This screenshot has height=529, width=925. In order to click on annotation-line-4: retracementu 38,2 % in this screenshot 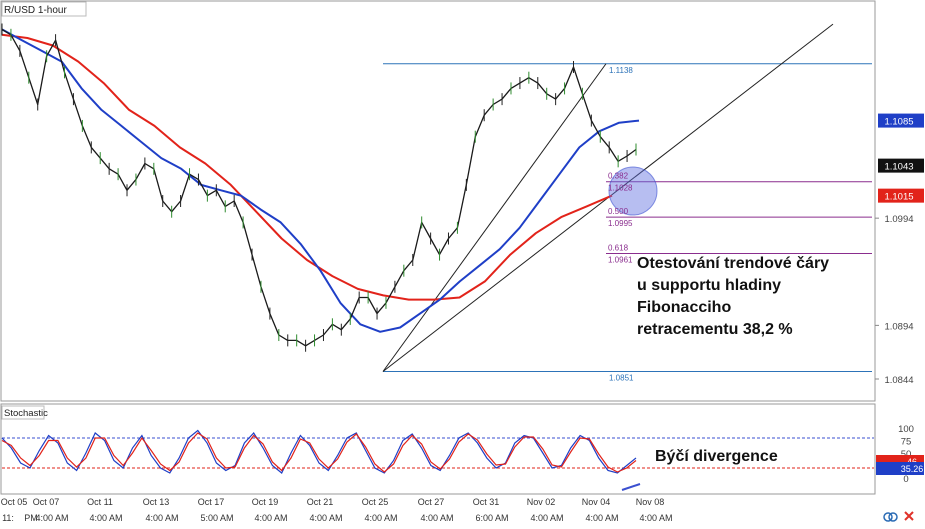, I will do `click(715, 329)`.